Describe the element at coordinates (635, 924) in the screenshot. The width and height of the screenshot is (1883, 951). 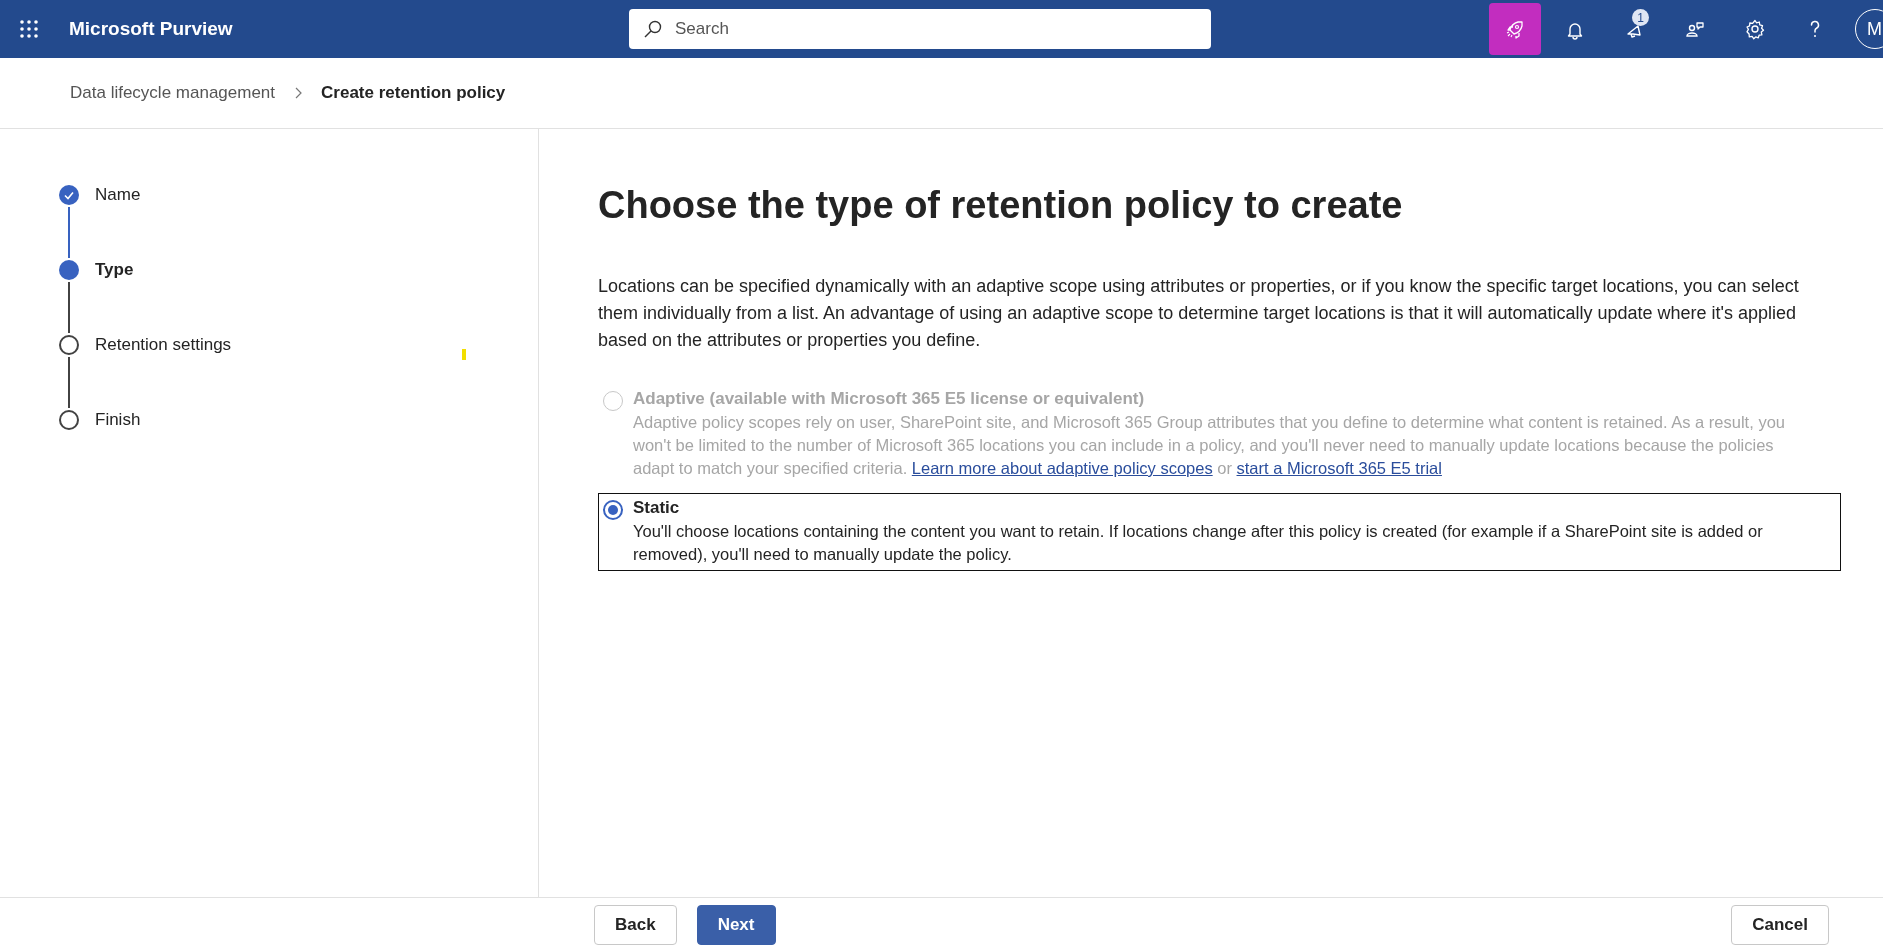
I see `back-button: Back` at that location.